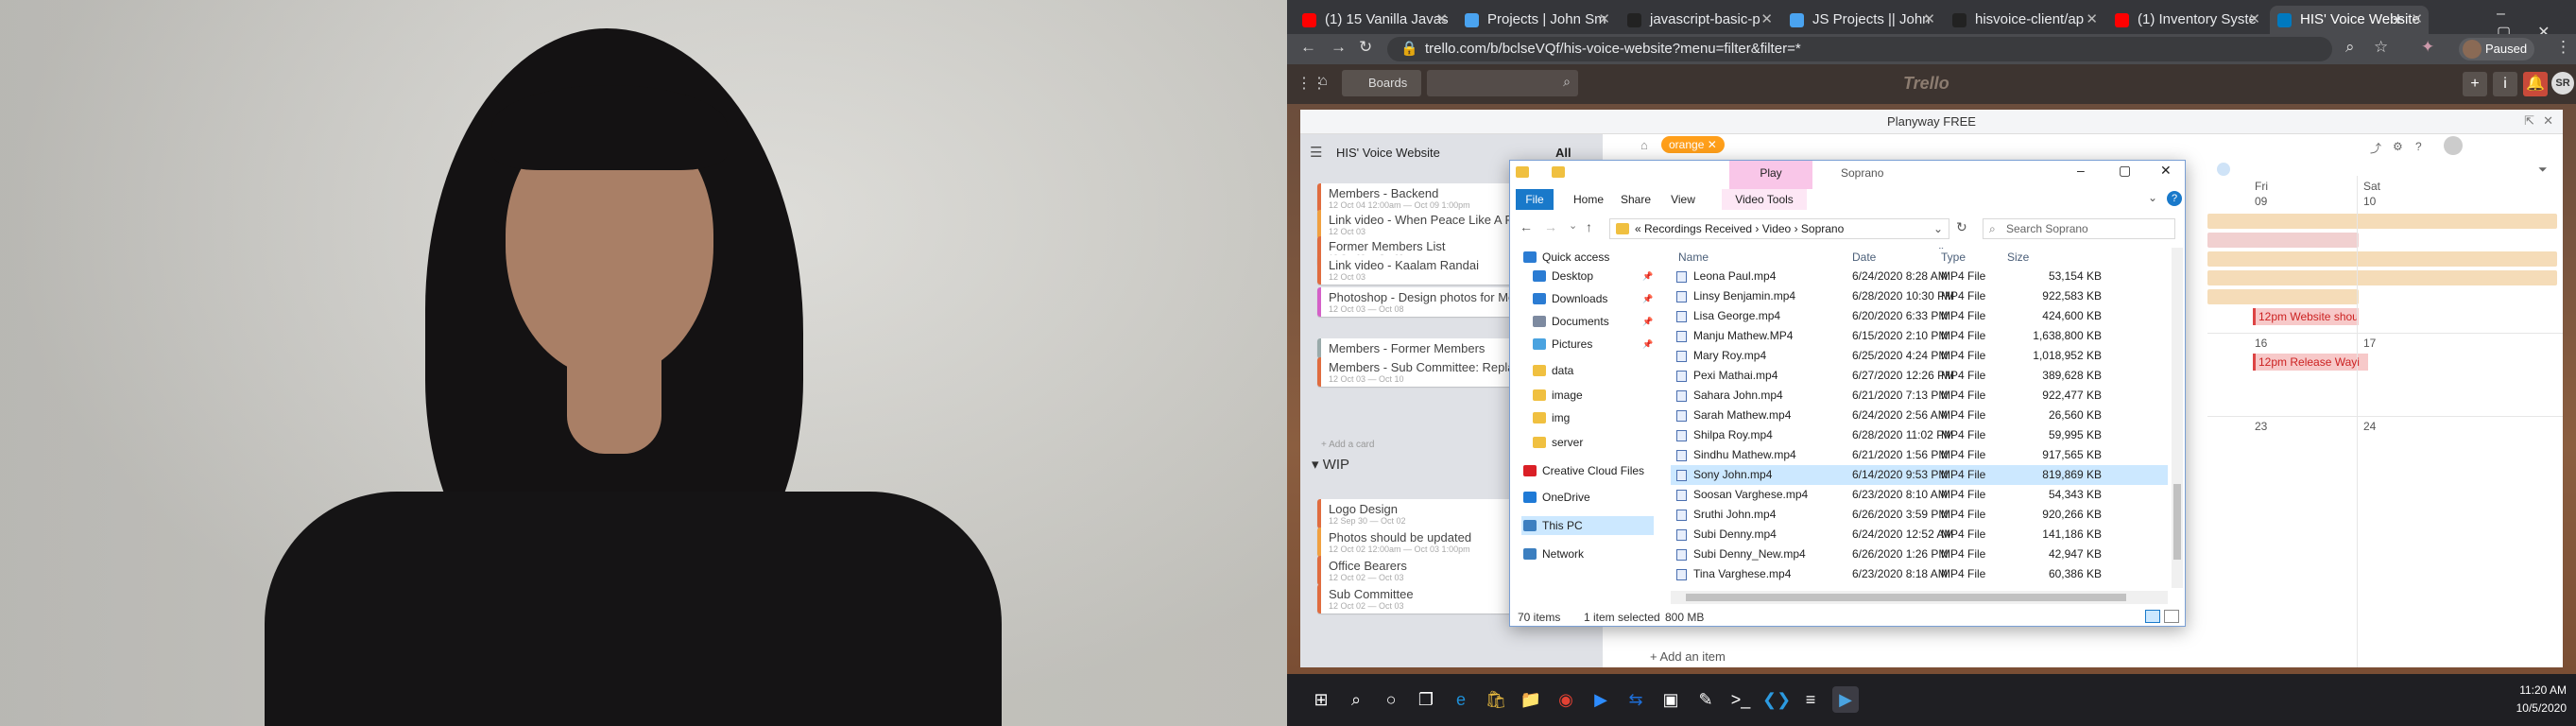 This screenshot has height=726, width=2576. Describe the element at coordinates (2475, 84) in the screenshot. I see `add-icon: +` at that location.